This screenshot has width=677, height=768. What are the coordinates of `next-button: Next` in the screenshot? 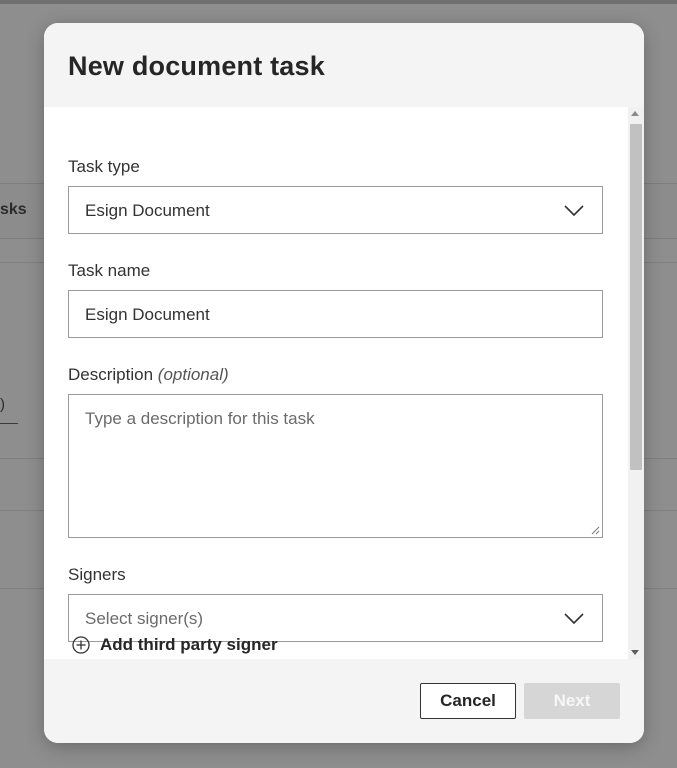 It's located at (572, 701).